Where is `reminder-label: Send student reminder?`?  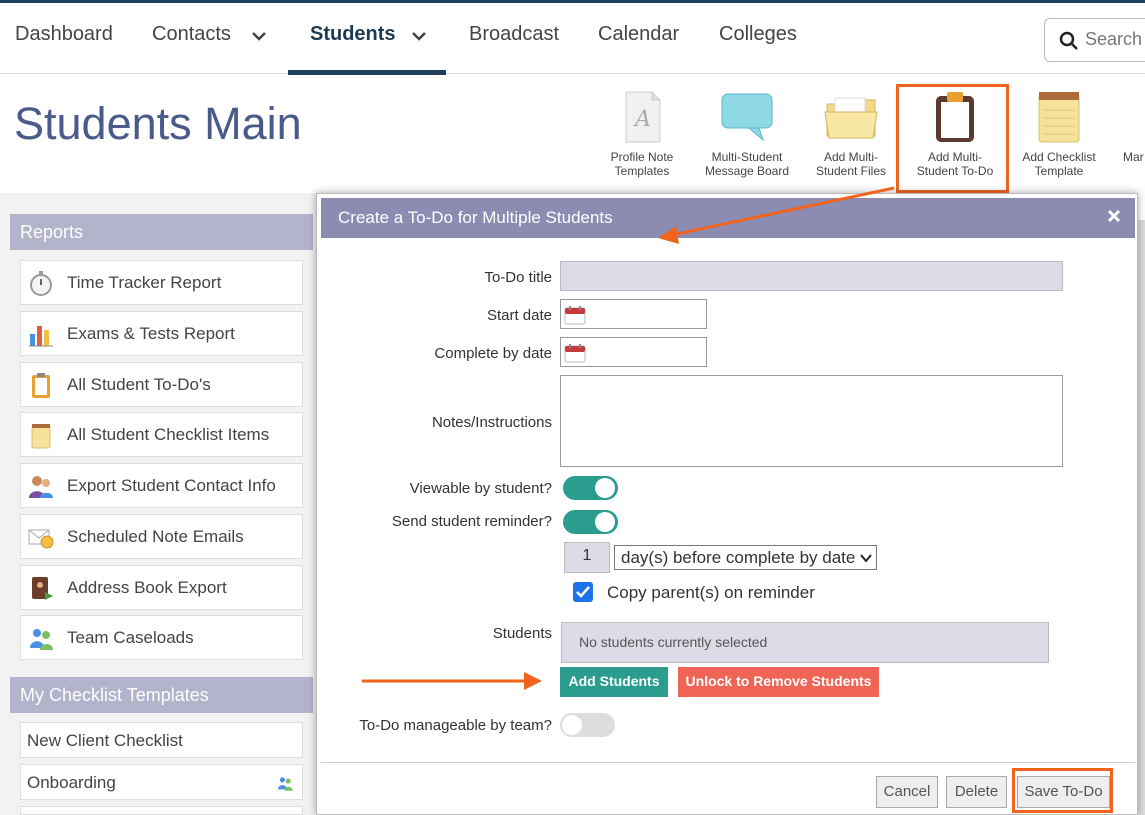 reminder-label: Send student reminder? is located at coordinates (471, 521).